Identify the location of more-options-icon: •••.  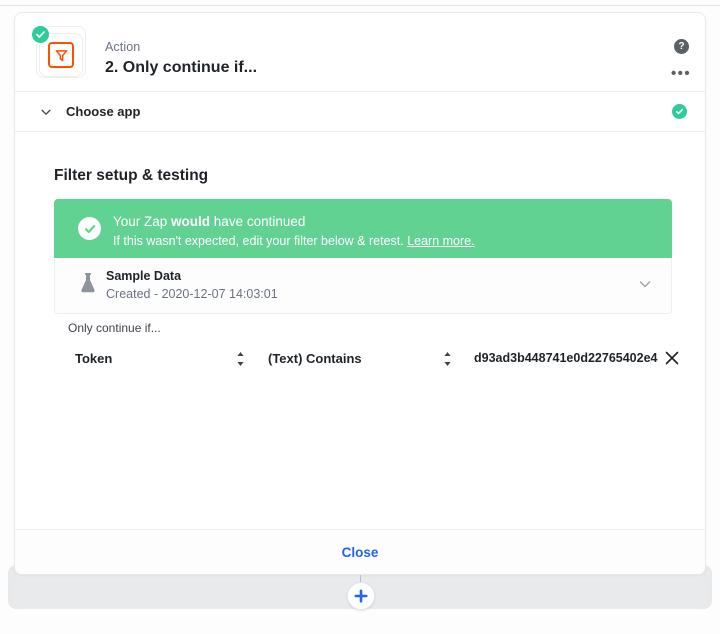
(681, 73).